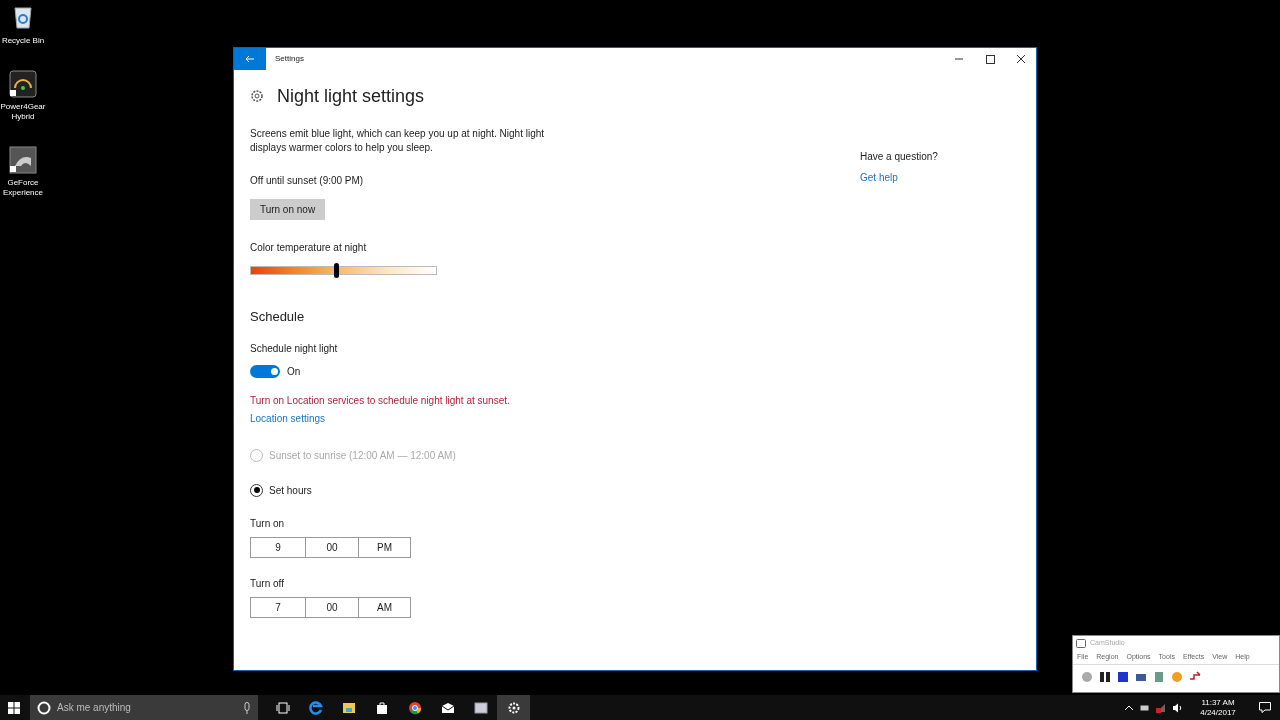  What do you see at coordinates (330, 607) in the screenshot?
I see `time-picker: 7 00 AM` at bounding box center [330, 607].